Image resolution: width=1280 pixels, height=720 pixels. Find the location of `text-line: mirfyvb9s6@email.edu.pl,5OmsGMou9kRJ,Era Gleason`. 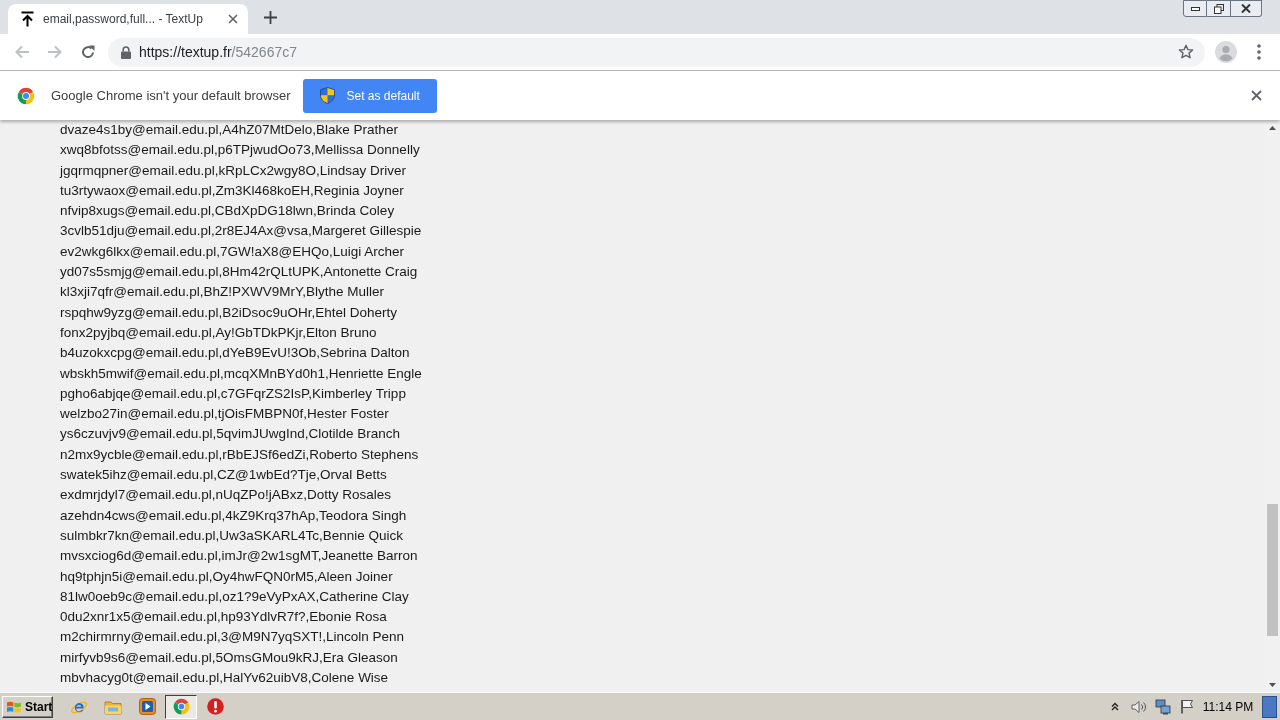

text-line: mirfyvb9s6@email.edu.pl,5OmsGMou9kRJ,Era Gleason is located at coordinates (229, 657).